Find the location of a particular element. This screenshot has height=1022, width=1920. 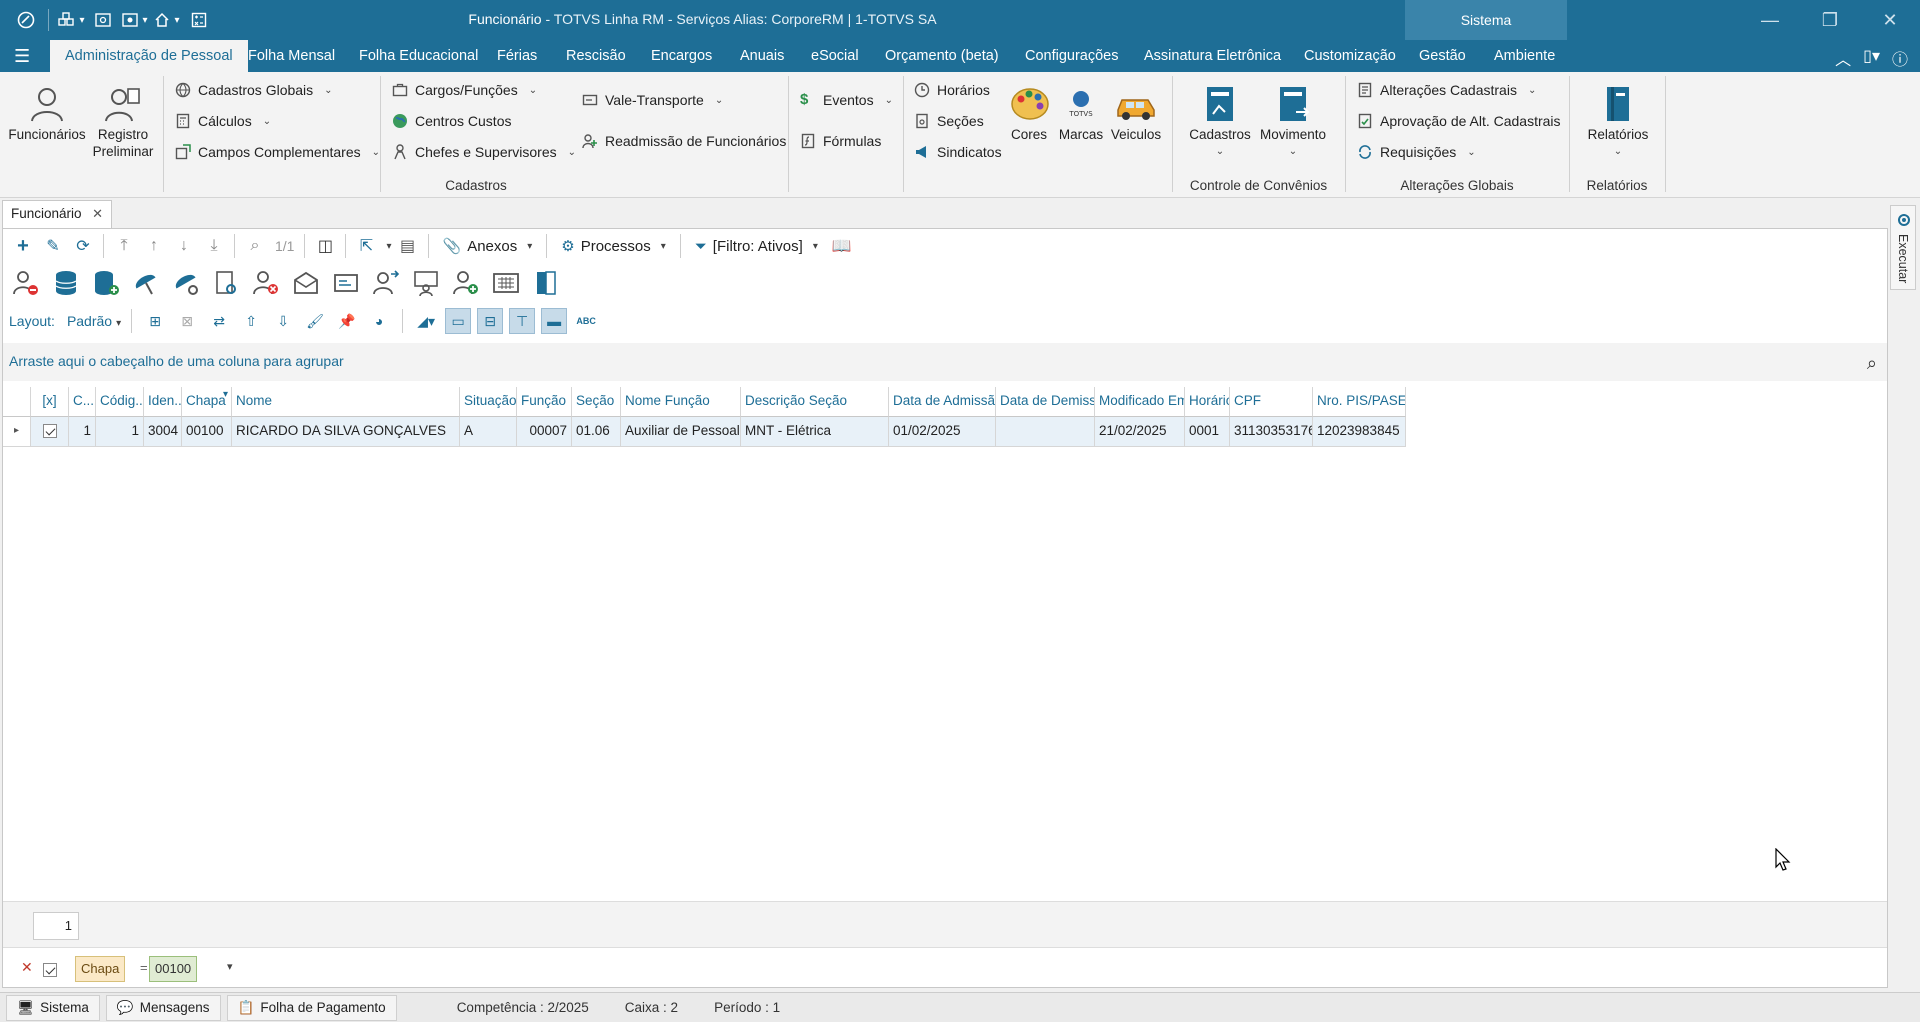

marcas-button: TOTVS Marcas is located at coordinates (1081, 113).